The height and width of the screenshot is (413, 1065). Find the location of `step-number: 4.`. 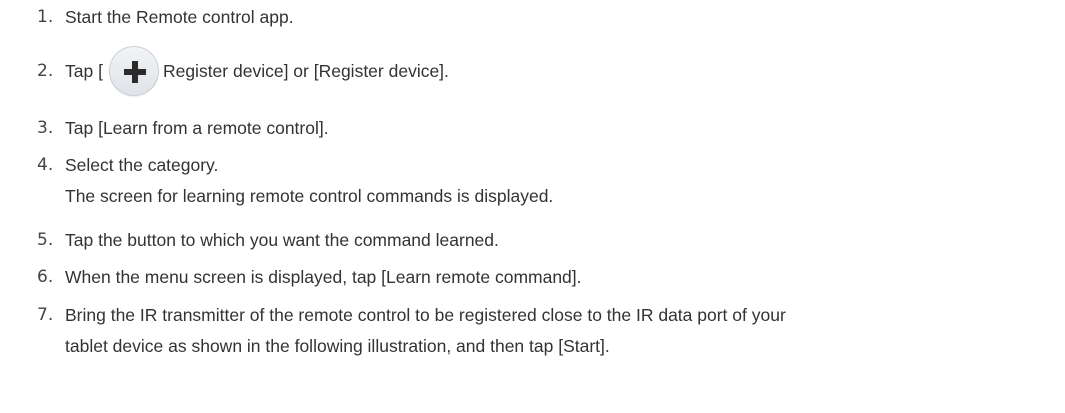

step-number: 4. is located at coordinates (45, 165).